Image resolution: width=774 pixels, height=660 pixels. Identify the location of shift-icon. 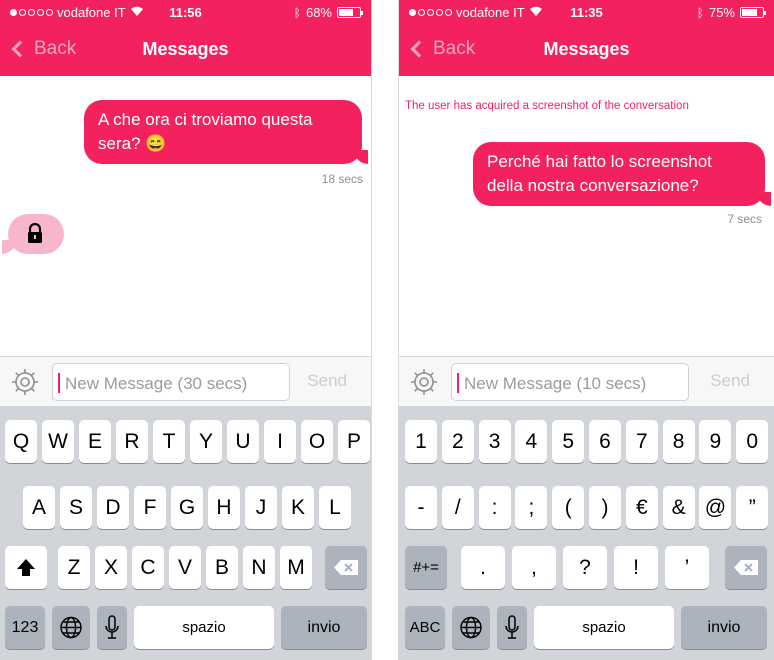
(26, 567).